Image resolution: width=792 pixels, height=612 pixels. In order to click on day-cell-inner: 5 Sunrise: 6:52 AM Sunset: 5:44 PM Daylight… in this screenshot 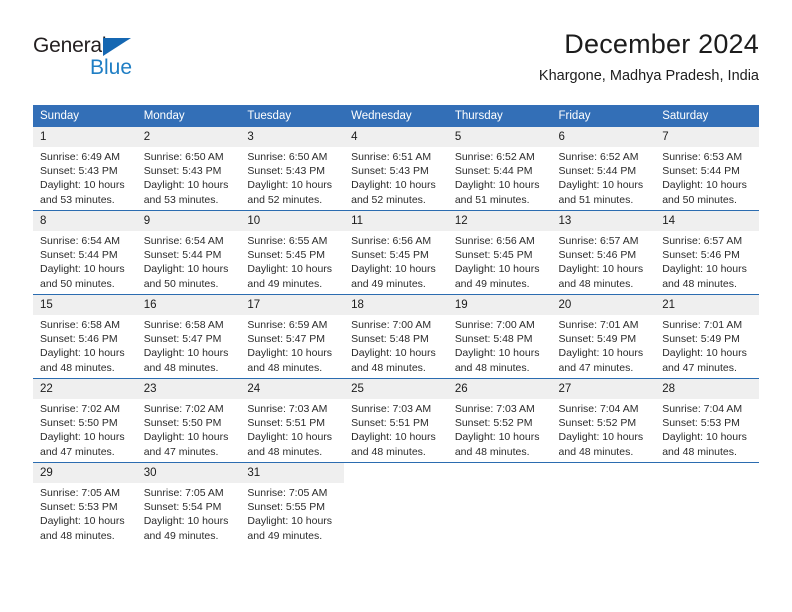, I will do `click(499, 168)`.